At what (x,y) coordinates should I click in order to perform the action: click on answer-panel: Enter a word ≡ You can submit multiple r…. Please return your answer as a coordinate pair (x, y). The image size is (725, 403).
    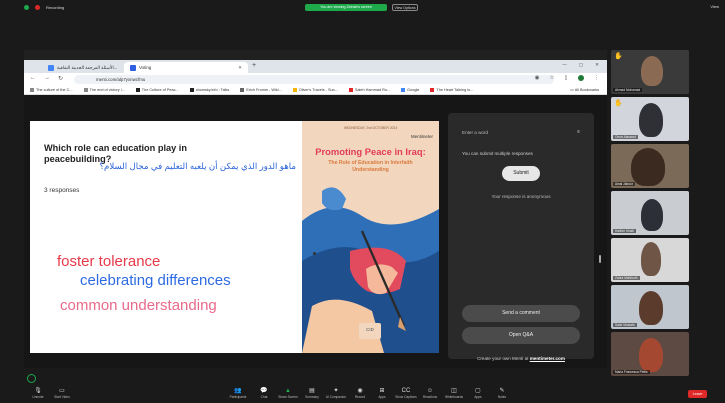
    Looking at the image, I should click on (521, 237).